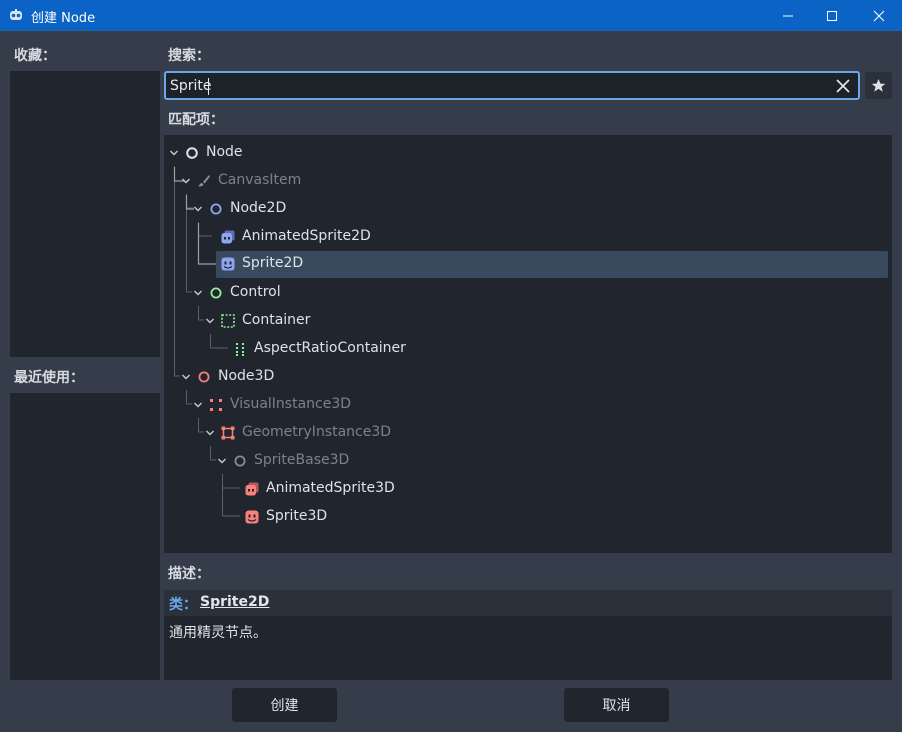 This screenshot has width=902, height=732. What do you see at coordinates (85, 536) in the screenshot?
I see `recent-list` at bounding box center [85, 536].